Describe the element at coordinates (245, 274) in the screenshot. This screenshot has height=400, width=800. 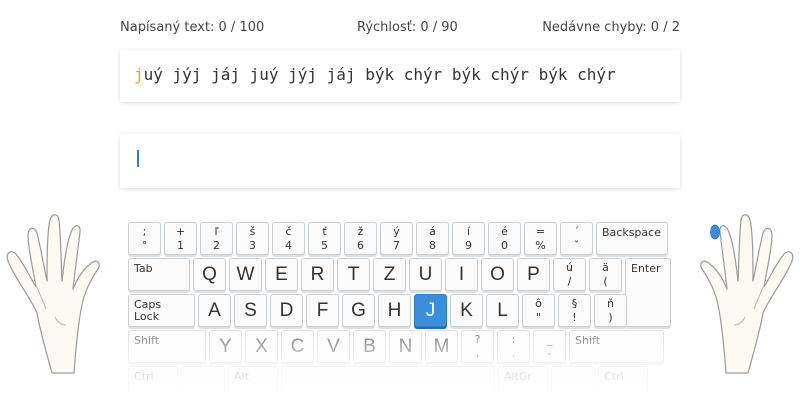
I see `key-w: W` at that location.